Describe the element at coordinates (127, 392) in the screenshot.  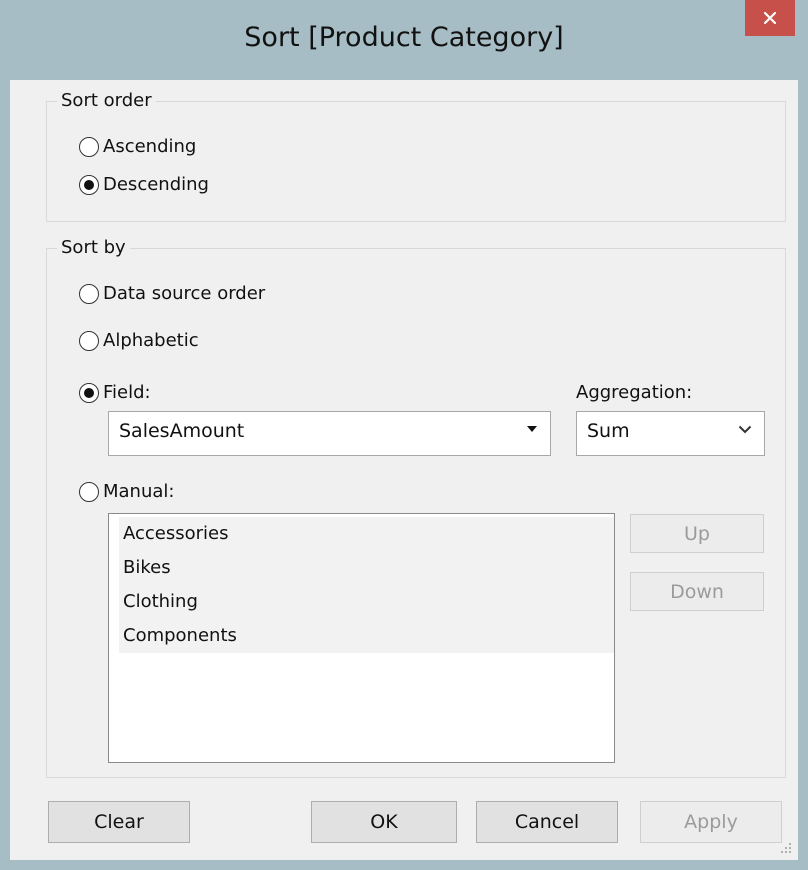
I see `radio-field-label: Field:` at that location.